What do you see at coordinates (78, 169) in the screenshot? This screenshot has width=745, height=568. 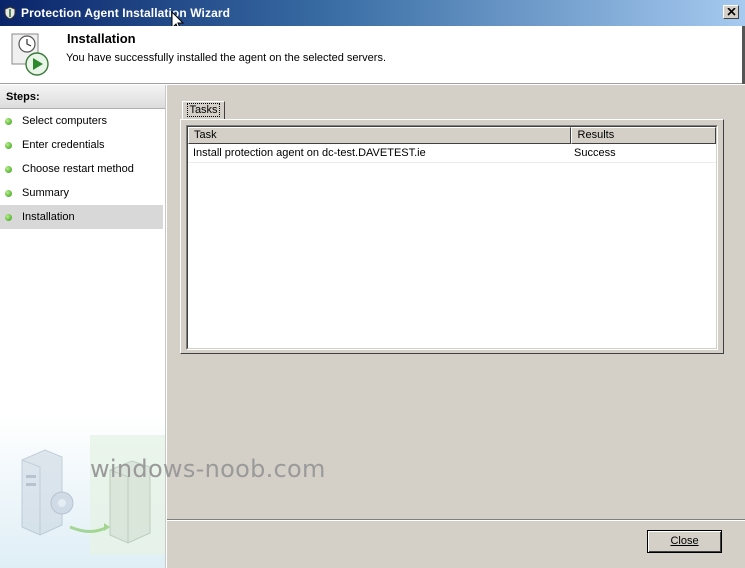 I see `step-label: Choose restart method` at bounding box center [78, 169].